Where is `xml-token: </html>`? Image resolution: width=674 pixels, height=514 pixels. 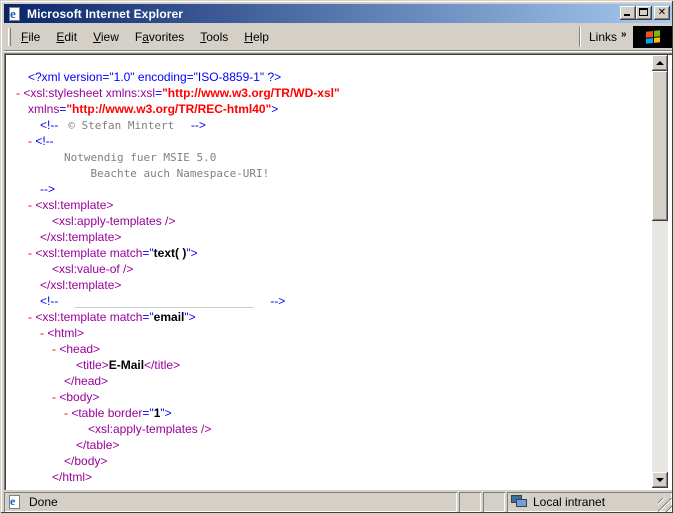
xml-token: </html> is located at coordinates (72, 477).